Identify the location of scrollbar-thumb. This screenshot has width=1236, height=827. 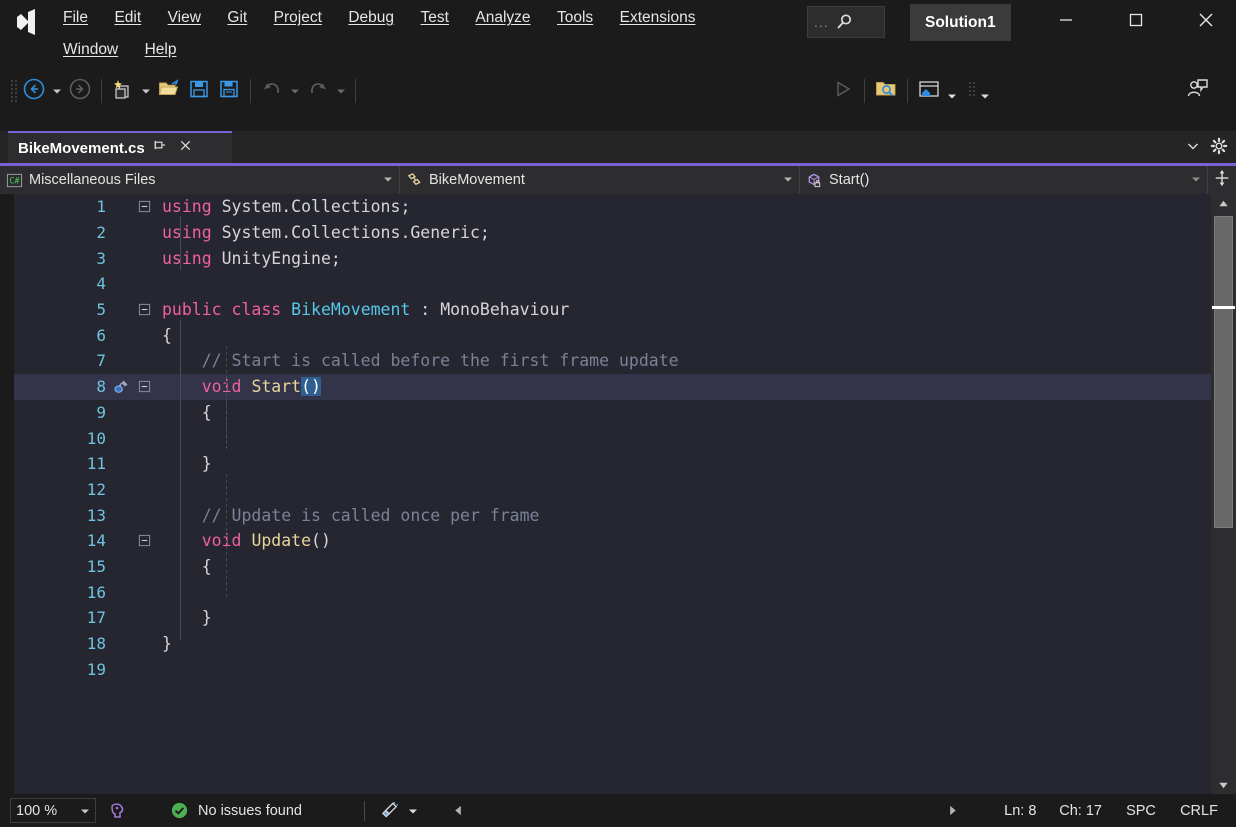
(1223, 372).